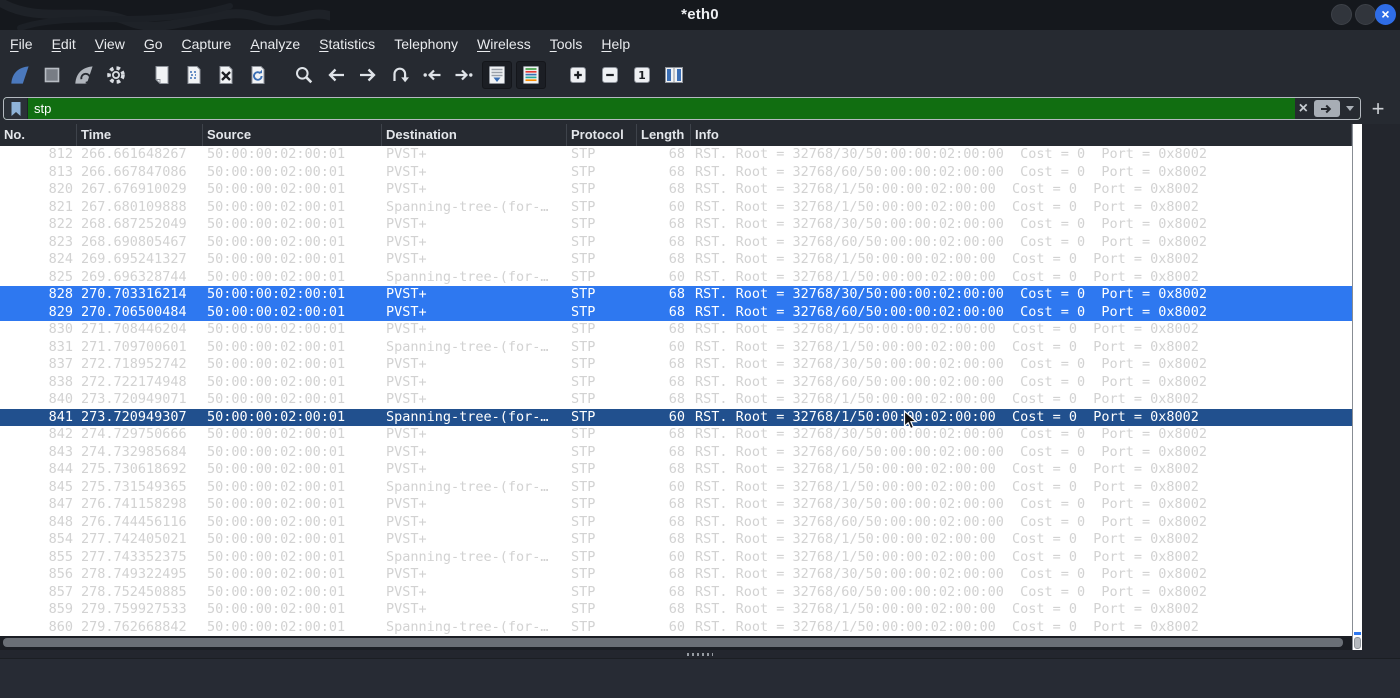 The width and height of the screenshot is (1400, 698). I want to click on maximize-button, so click(1365, 14).